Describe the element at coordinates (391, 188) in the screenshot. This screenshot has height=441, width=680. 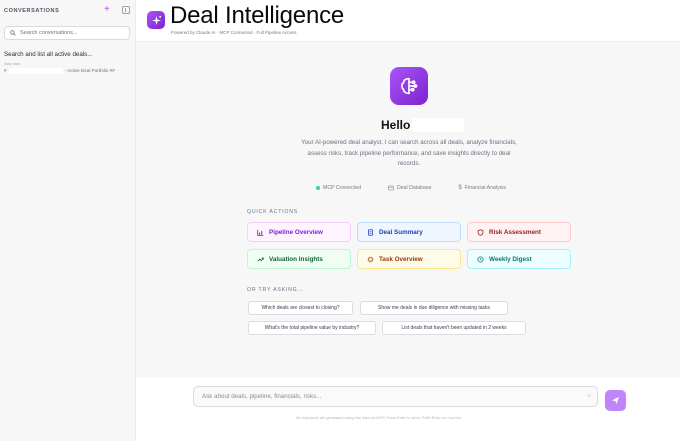
I see `database-icon` at that location.